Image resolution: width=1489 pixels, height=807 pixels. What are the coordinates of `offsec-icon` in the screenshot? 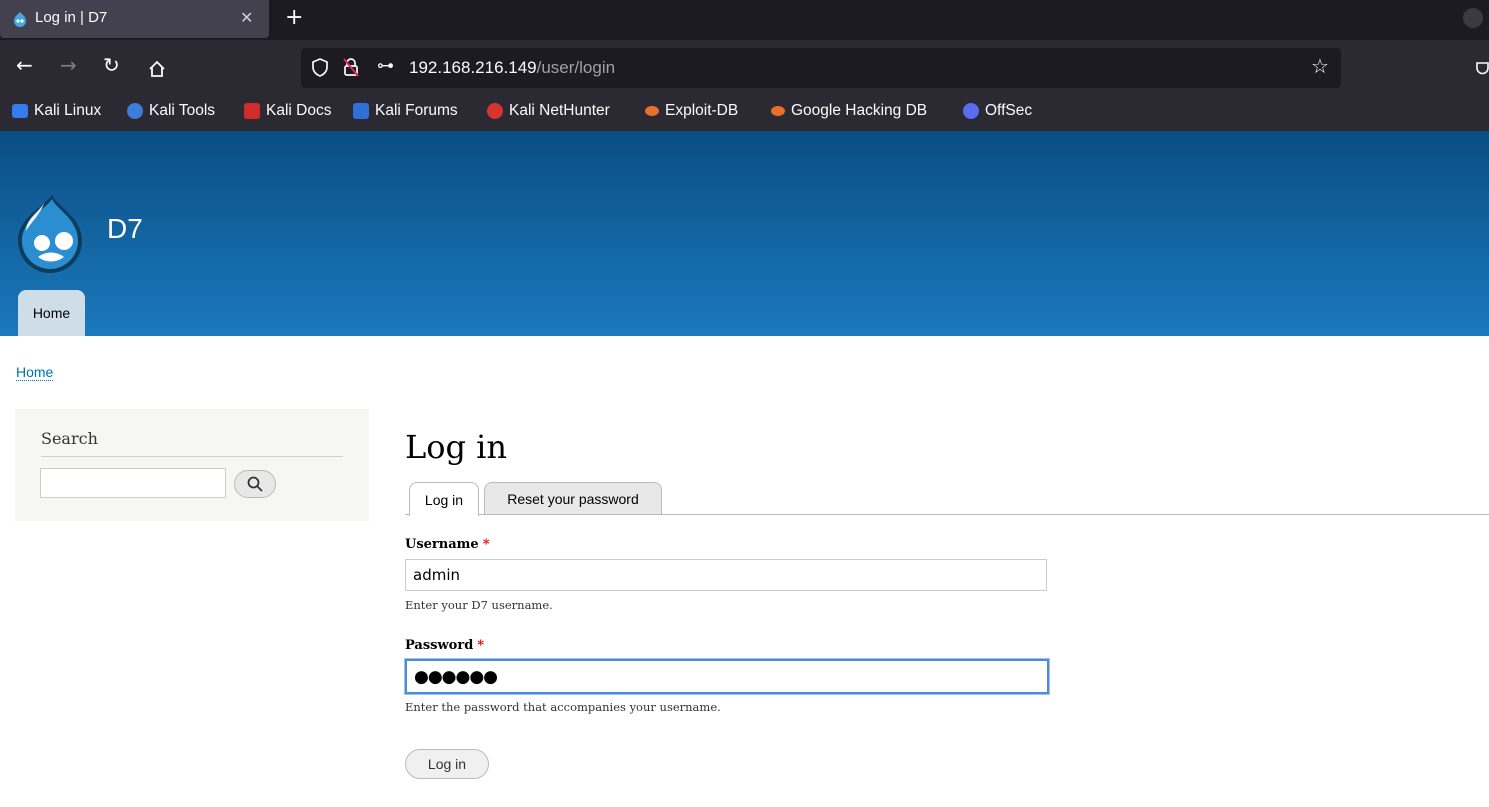 It's located at (971, 111).